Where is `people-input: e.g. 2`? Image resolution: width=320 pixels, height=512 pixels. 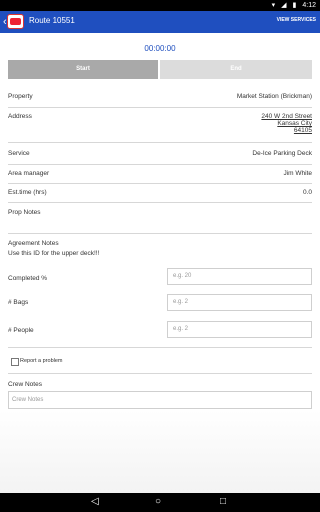
people-input: e.g. 2 is located at coordinates (239, 329).